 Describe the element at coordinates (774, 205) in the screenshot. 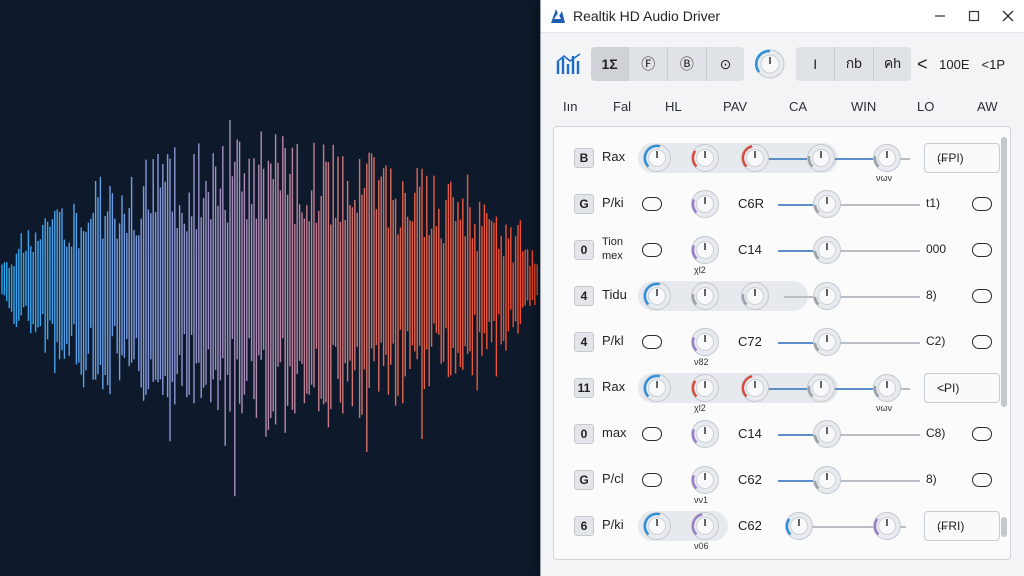

I see `channel-row: G P/ki C6R t1)` at that location.